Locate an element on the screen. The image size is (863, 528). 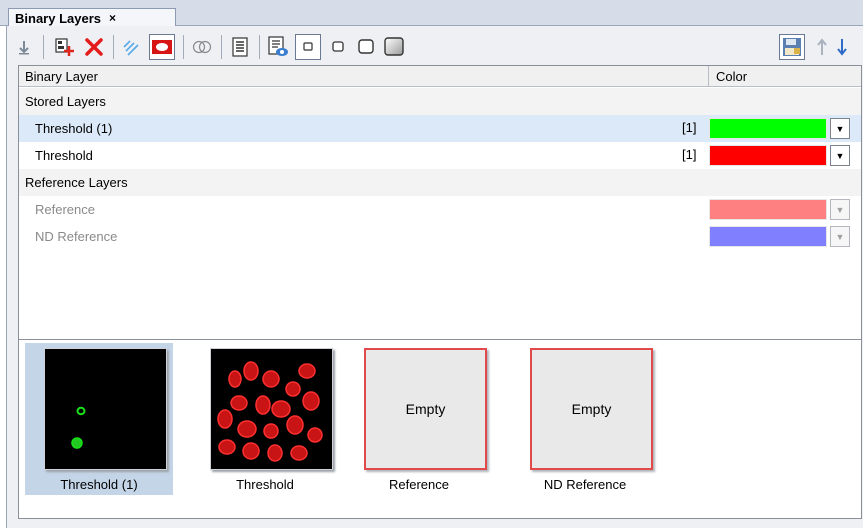
thumbnail-nd-reference: Empty ND Reference is located at coordinates (585, 419).